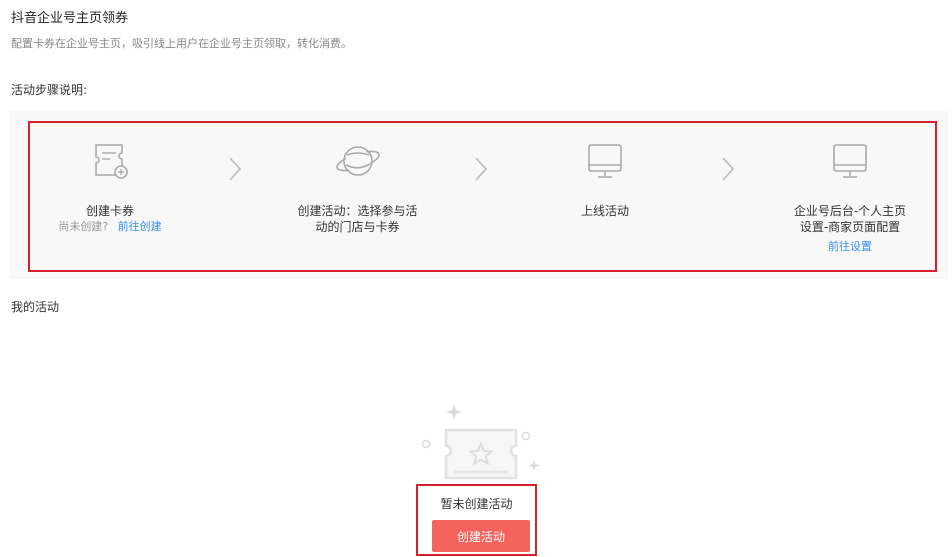  Describe the element at coordinates (357, 161) in the screenshot. I see `planet-icon` at that location.